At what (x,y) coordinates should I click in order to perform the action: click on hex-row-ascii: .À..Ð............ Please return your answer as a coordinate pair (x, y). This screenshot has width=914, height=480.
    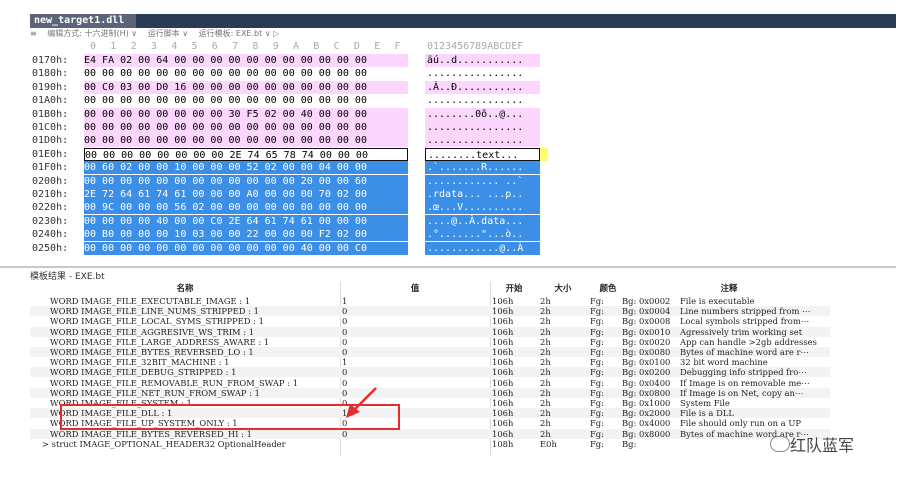
    Looking at the image, I should click on (482, 87).